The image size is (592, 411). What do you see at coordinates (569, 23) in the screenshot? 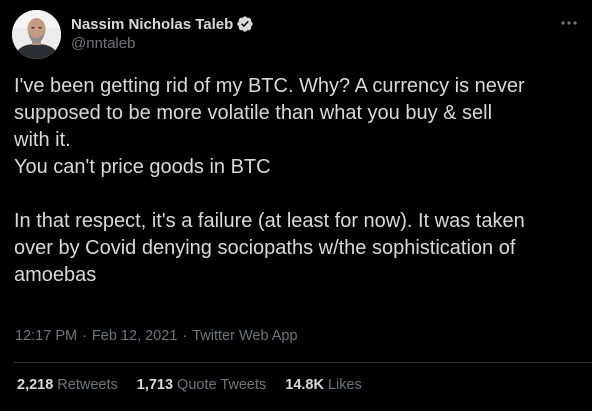
I see `more-options-icon` at bounding box center [569, 23].